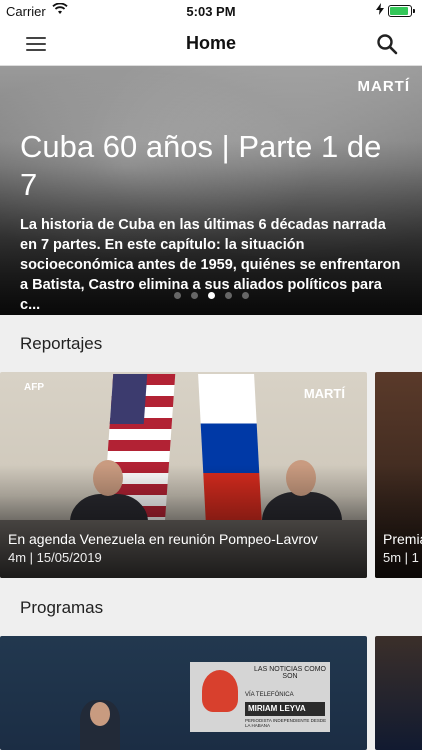 This screenshot has width=422, height=750. I want to click on status-bar: Carrier 5:03 PM, so click(211, 11).